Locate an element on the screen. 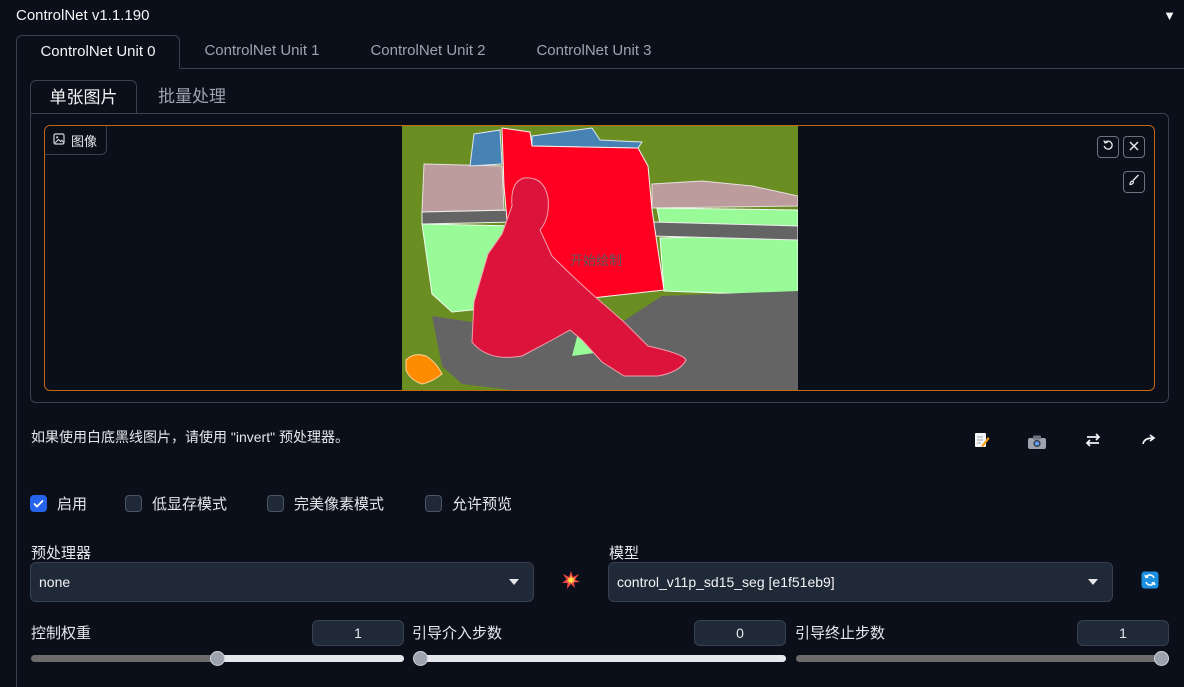 The height and width of the screenshot is (687, 1184). pixel-perfect-checkbox: 完美像素模式 is located at coordinates (325, 503).